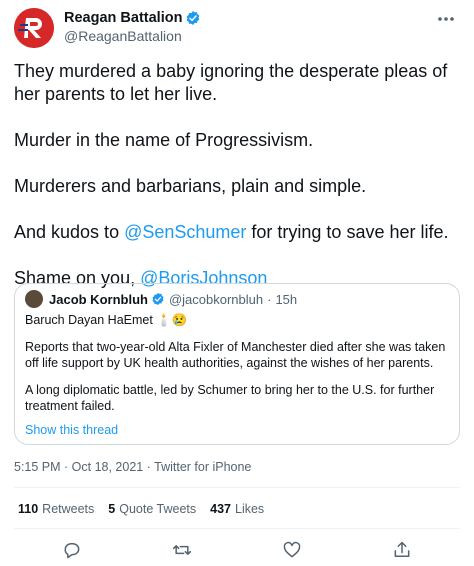 Image resolution: width=474 pixels, height=566 pixels. I want to click on retweets-stat: 110 Retweets, so click(56, 509).